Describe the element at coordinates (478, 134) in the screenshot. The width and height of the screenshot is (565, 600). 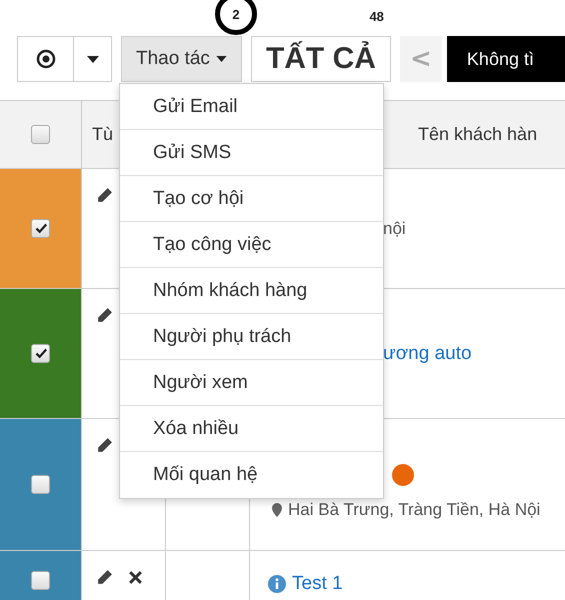
I see `column-header: Tên khách hàn` at that location.